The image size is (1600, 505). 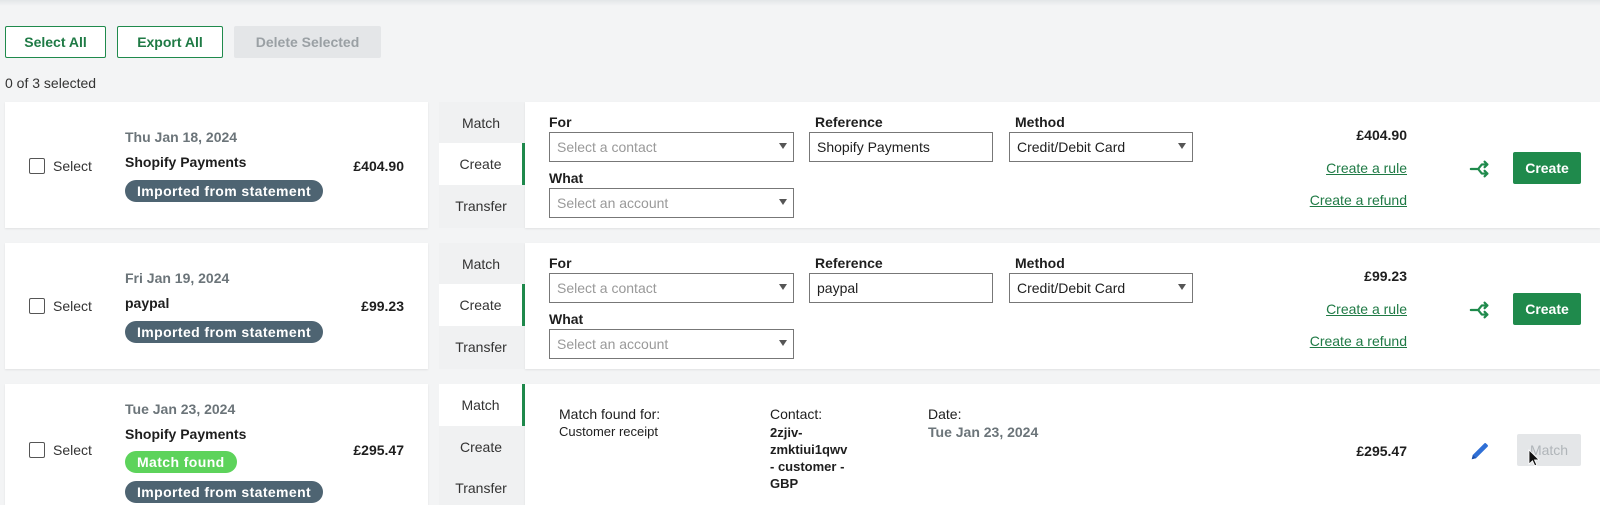 What do you see at coordinates (307, 42) in the screenshot?
I see `delete-selected-button: Delete Selected` at bounding box center [307, 42].